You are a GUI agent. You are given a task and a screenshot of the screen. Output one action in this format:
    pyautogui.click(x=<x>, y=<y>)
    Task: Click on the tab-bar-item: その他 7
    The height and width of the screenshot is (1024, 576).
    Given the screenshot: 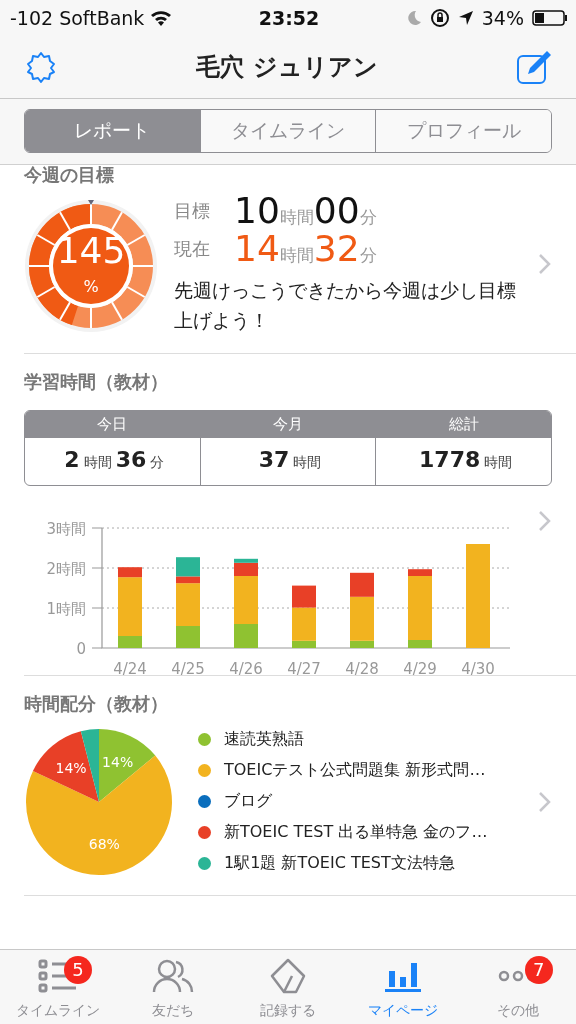 What is the action you would take?
    pyautogui.click(x=518, y=987)
    